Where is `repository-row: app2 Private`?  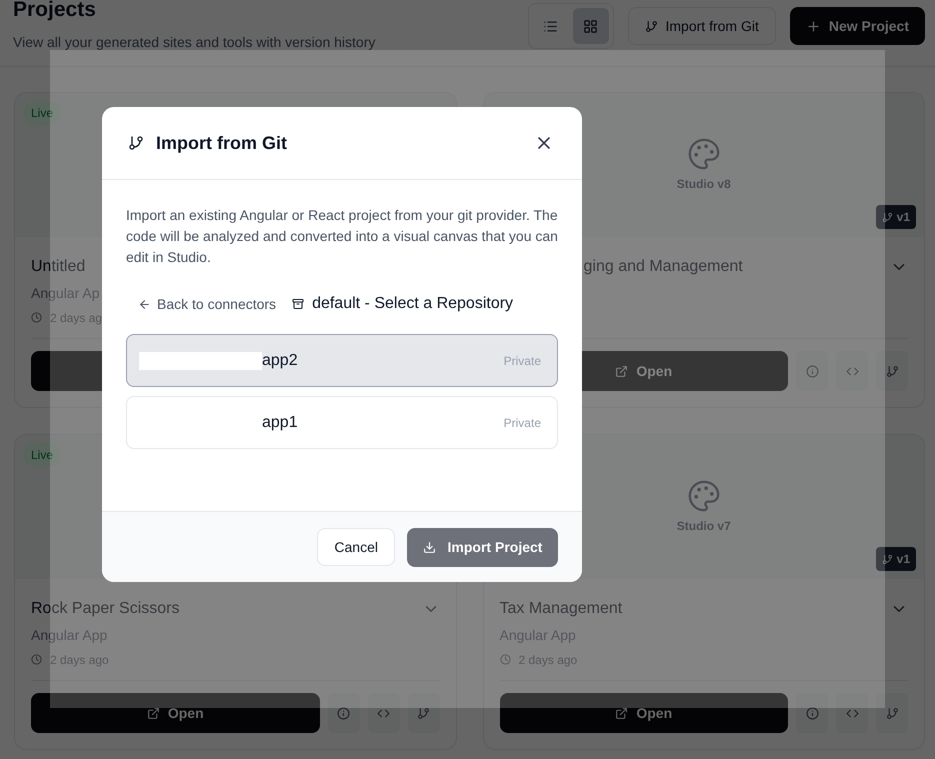
repository-row: app2 Private is located at coordinates (342, 360).